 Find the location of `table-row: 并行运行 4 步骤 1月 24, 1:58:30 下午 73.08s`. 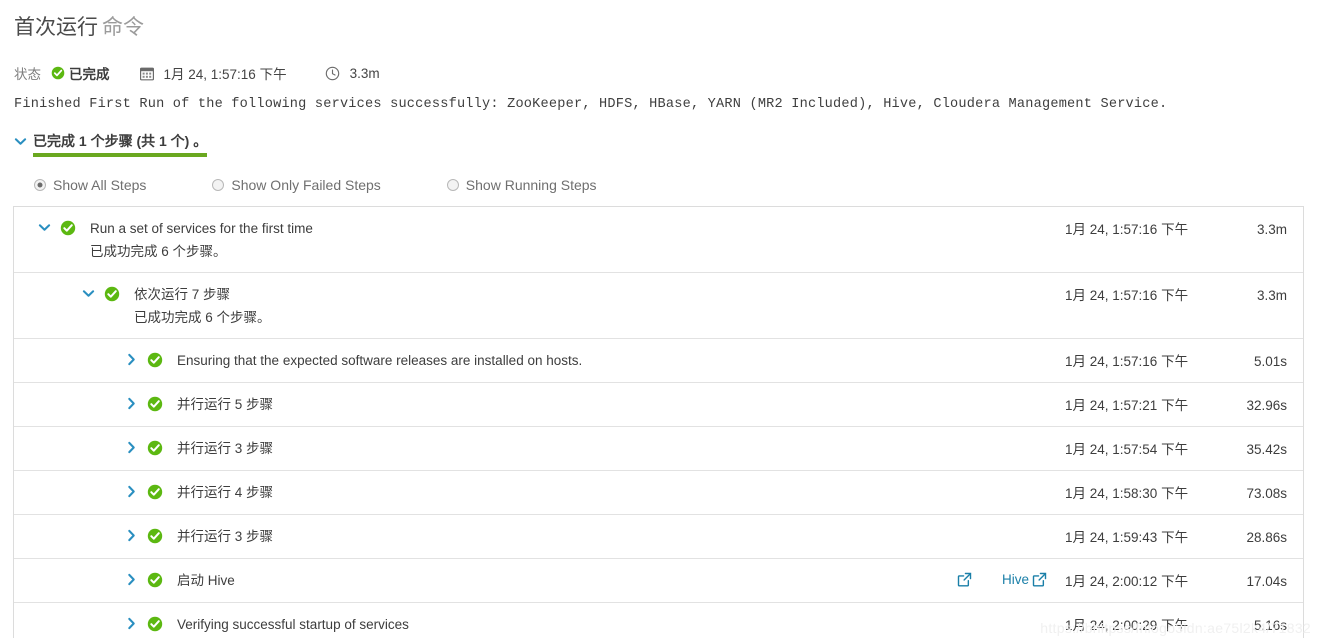

table-row: 并行运行 4 步骤 1月 24, 1:58:30 下午 73.08s is located at coordinates (658, 493).